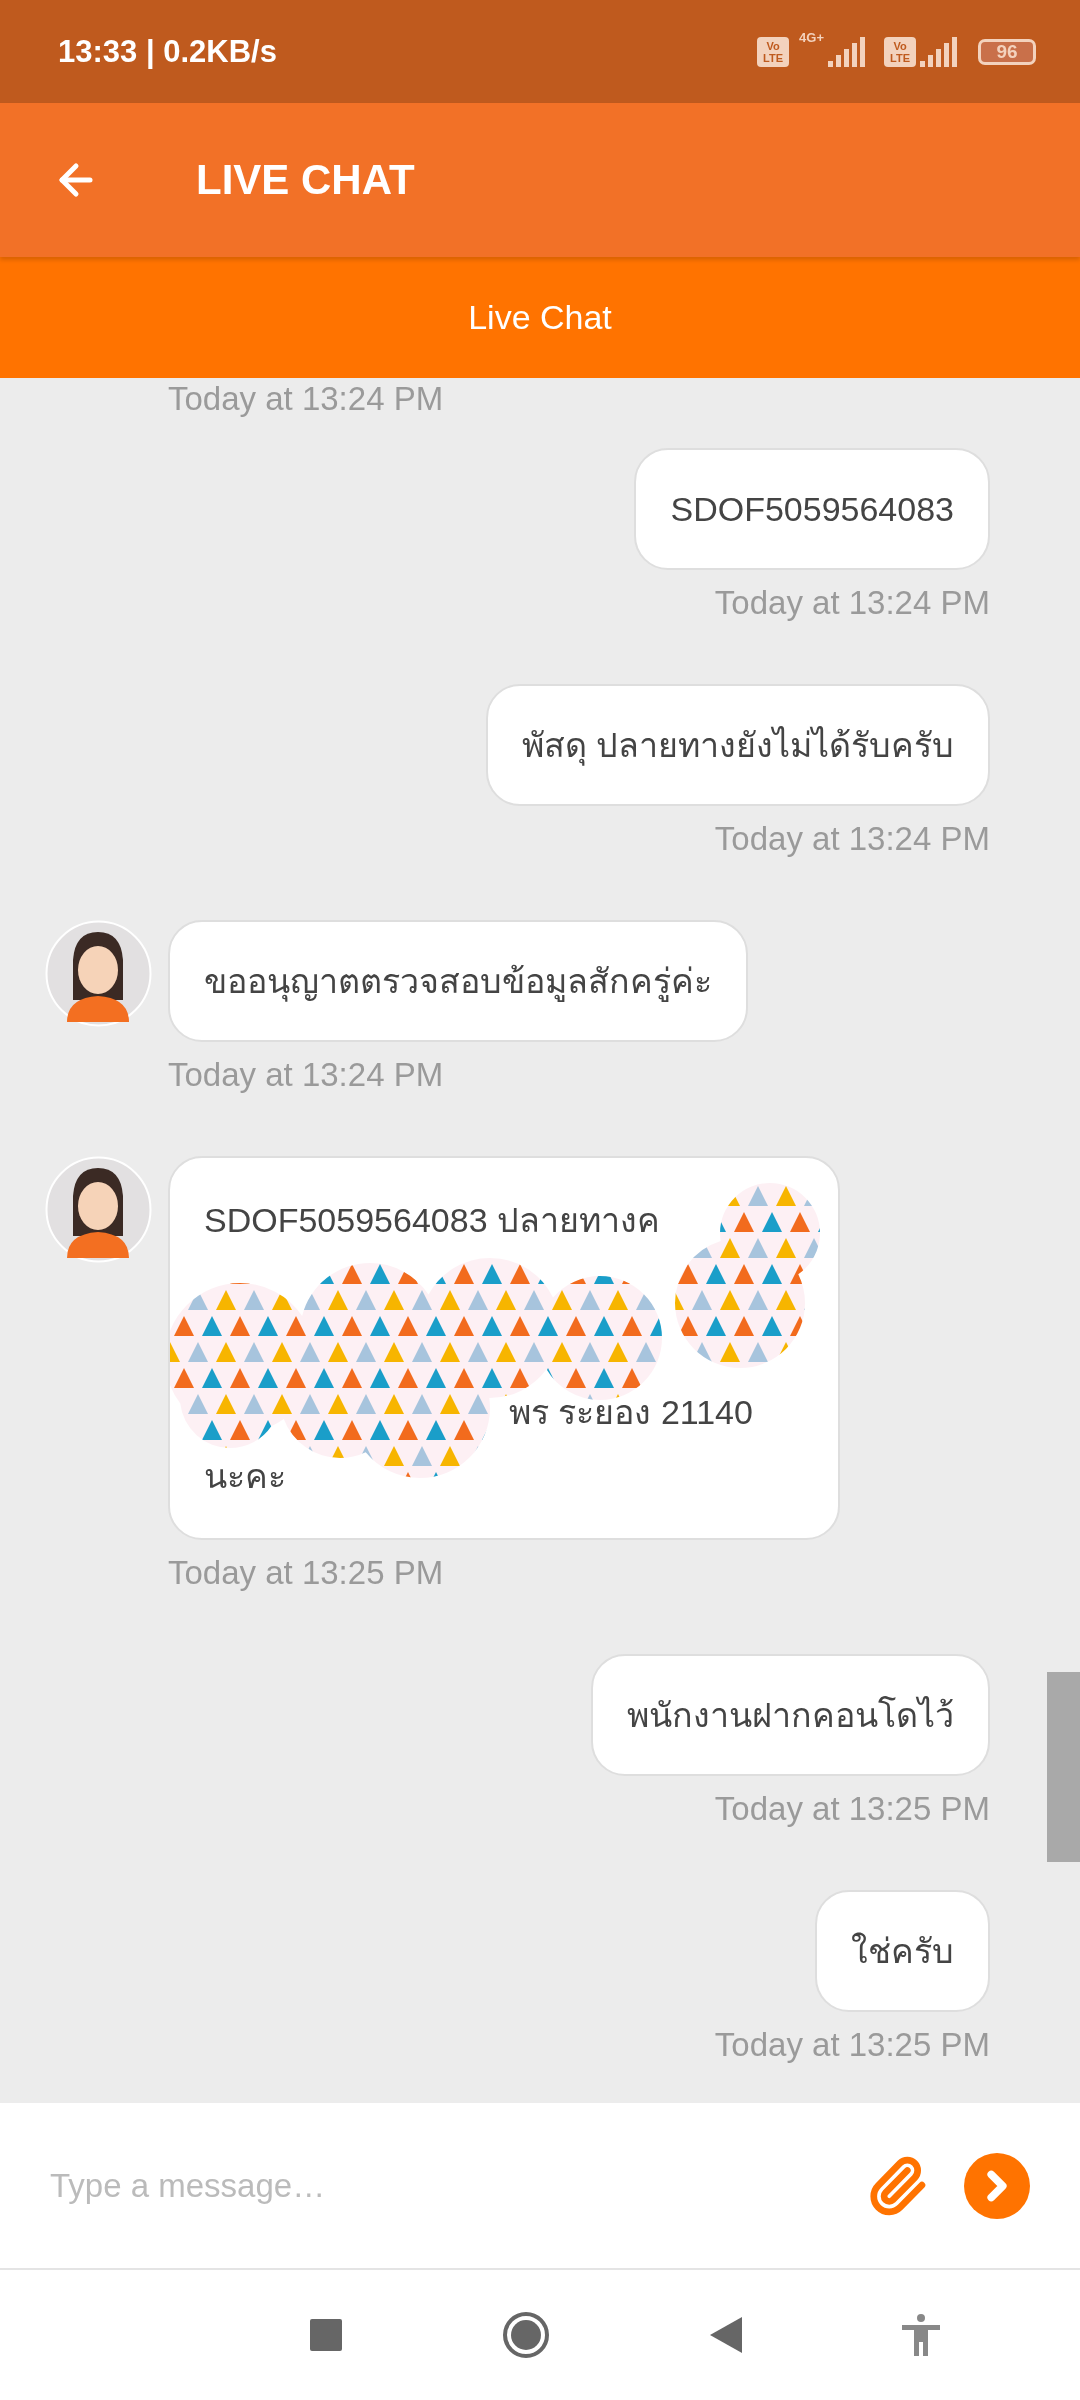 The width and height of the screenshot is (1080, 2400). Describe the element at coordinates (1007, 51) in the screenshot. I see `battery-indicator: 96` at that location.